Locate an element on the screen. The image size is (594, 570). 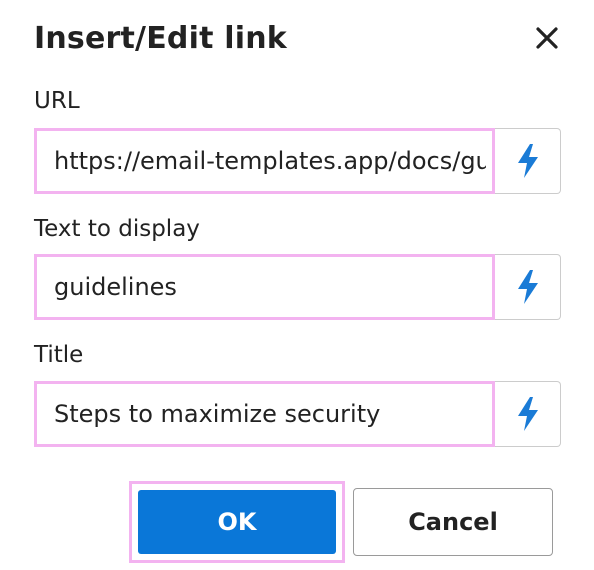
close-button is located at coordinates (547, 38).